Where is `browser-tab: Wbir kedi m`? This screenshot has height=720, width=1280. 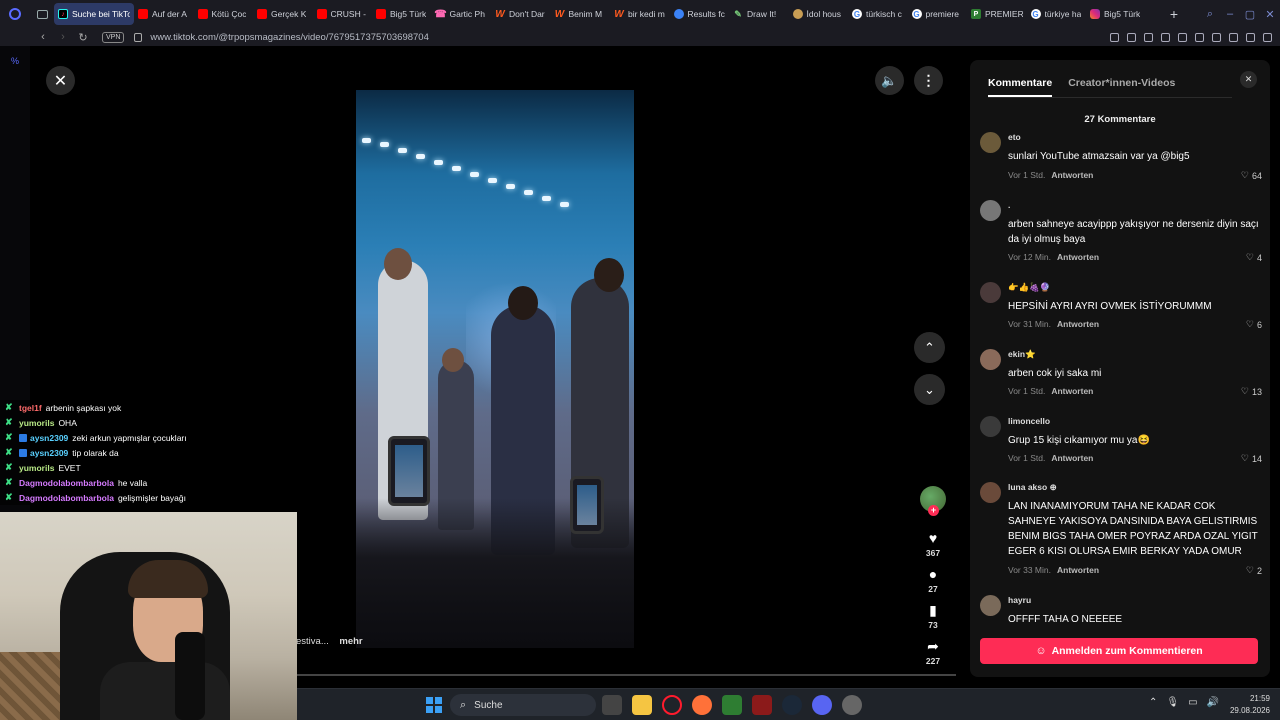 browser-tab: Wbir kedi m is located at coordinates (640, 14).